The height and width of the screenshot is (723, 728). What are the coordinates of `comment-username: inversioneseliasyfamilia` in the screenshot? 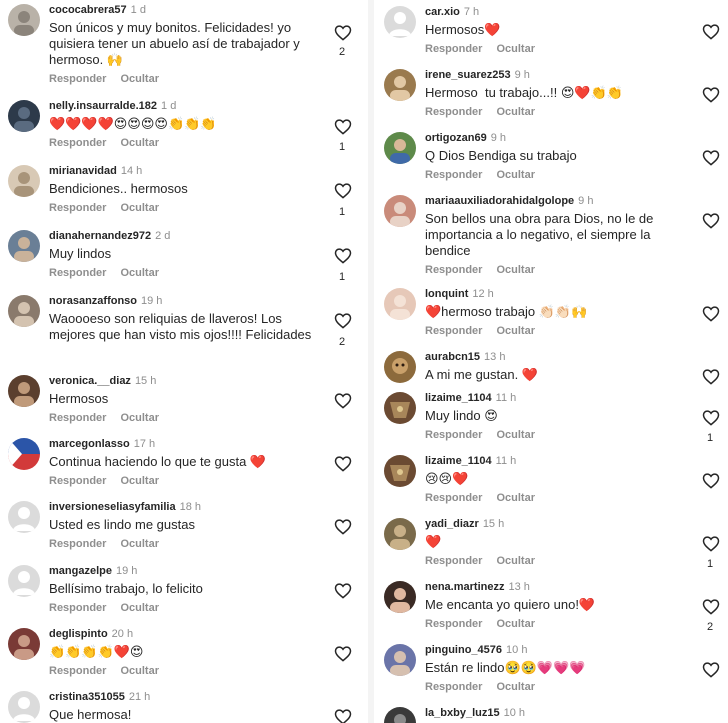 It's located at (112, 507).